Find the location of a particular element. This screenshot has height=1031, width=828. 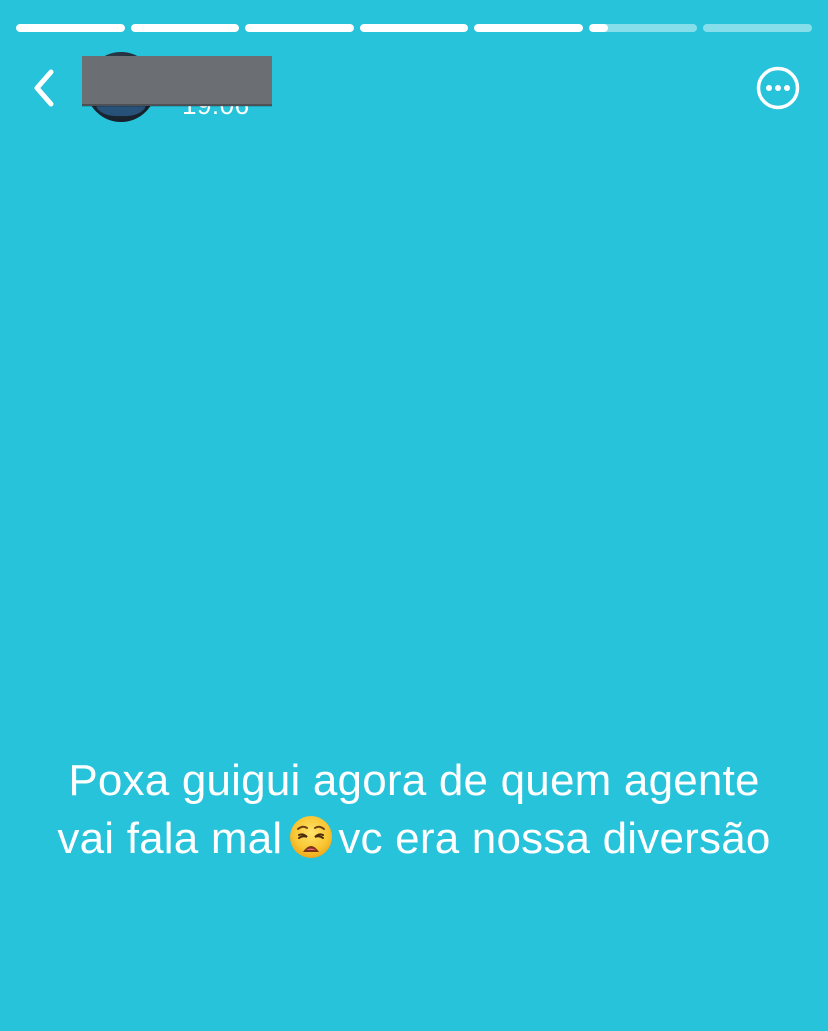

back-button is located at coordinates (44, 88).